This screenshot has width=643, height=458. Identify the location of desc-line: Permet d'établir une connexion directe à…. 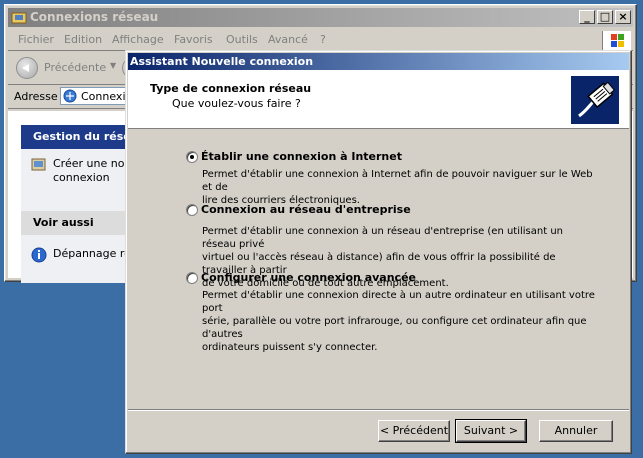
(398, 302).